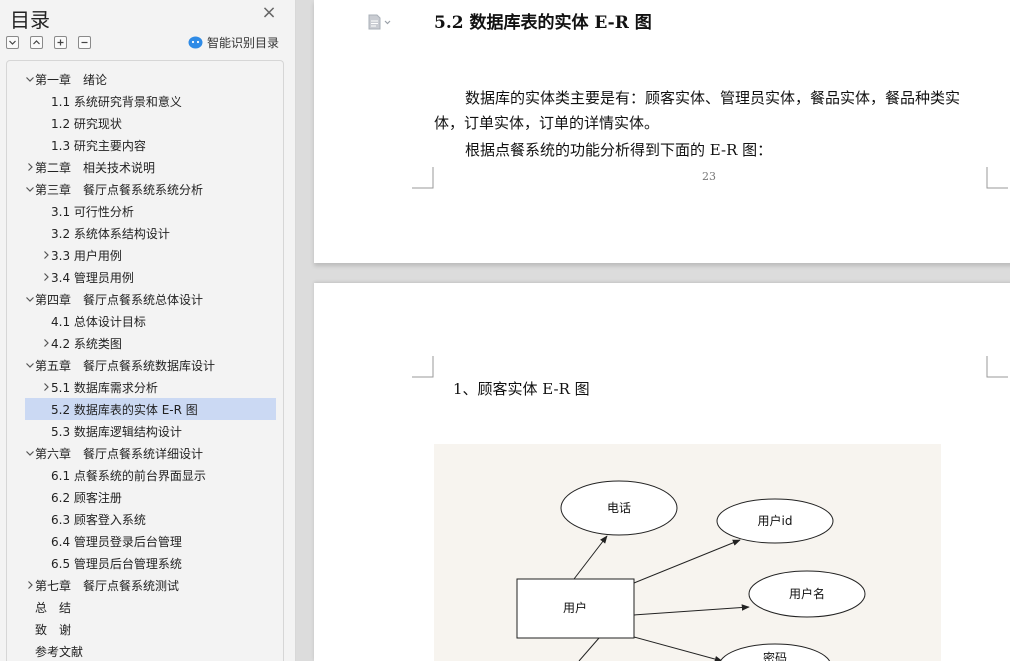 This screenshot has height=661, width=1010. I want to click on toc-item: 1.3 研究主要内容, so click(150, 145).